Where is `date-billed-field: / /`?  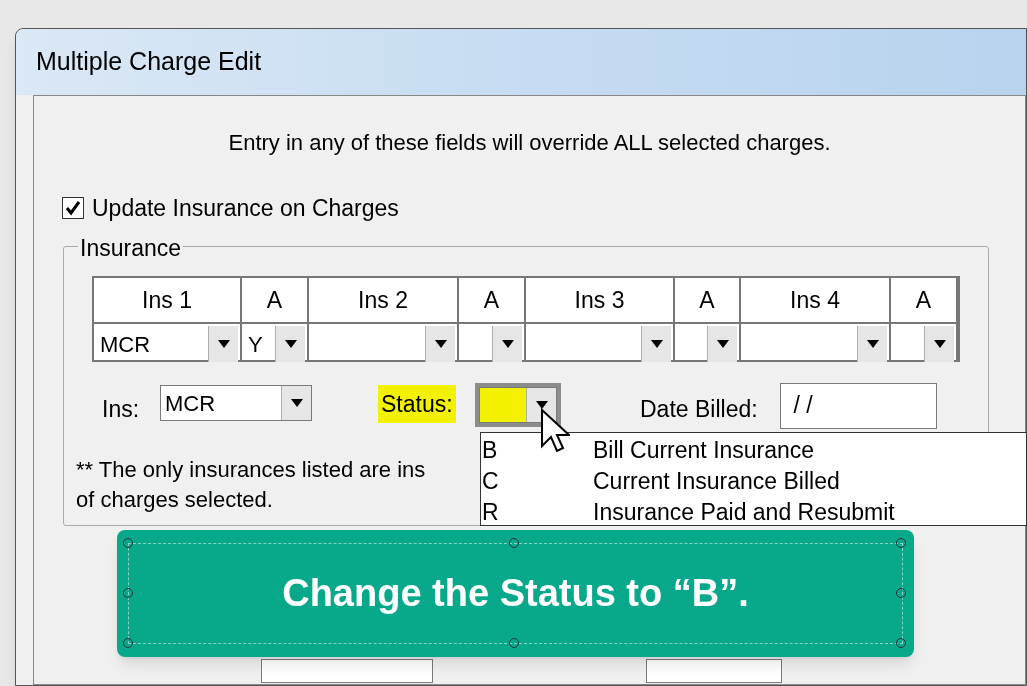 date-billed-field: / / is located at coordinates (858, 406).